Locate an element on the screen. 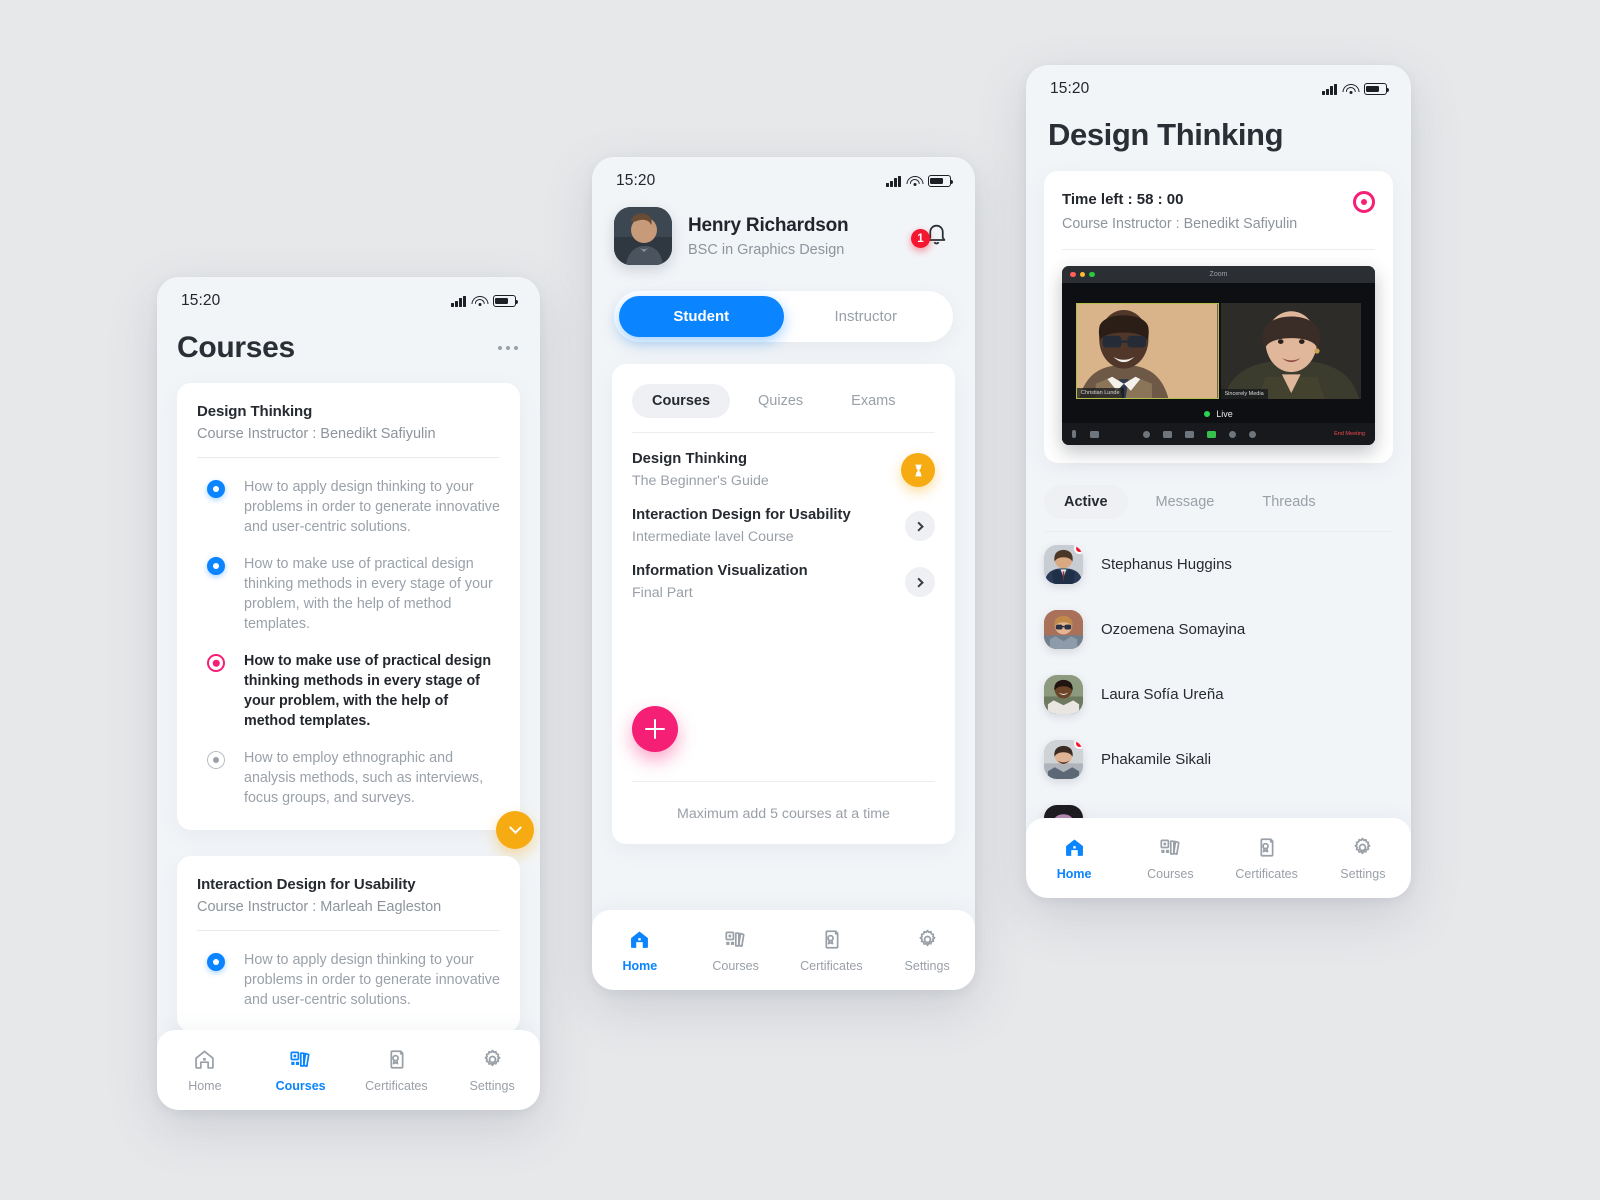 The image size is (1600, 1200). radio-current-icon is located at coordinates (216, 663).